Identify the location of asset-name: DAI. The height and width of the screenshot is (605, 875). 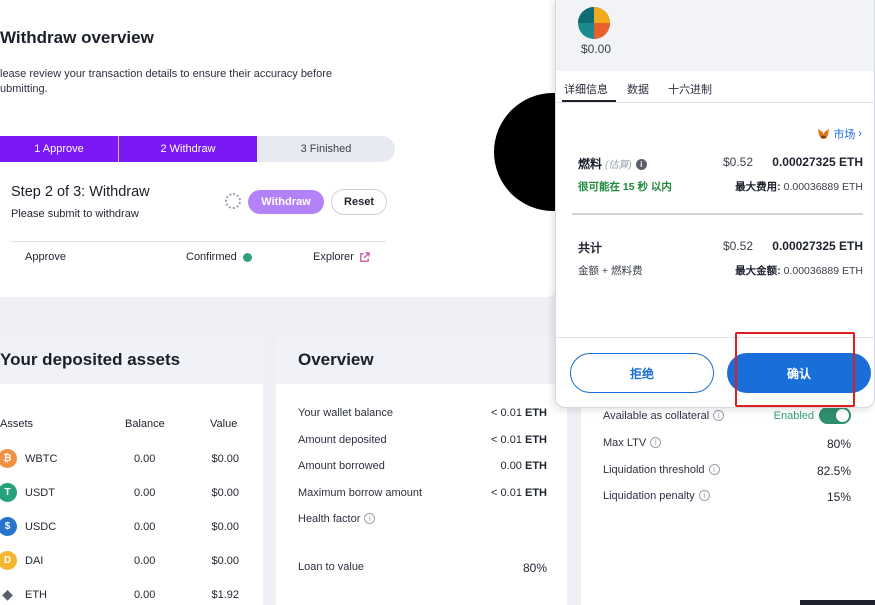
(34, 561).